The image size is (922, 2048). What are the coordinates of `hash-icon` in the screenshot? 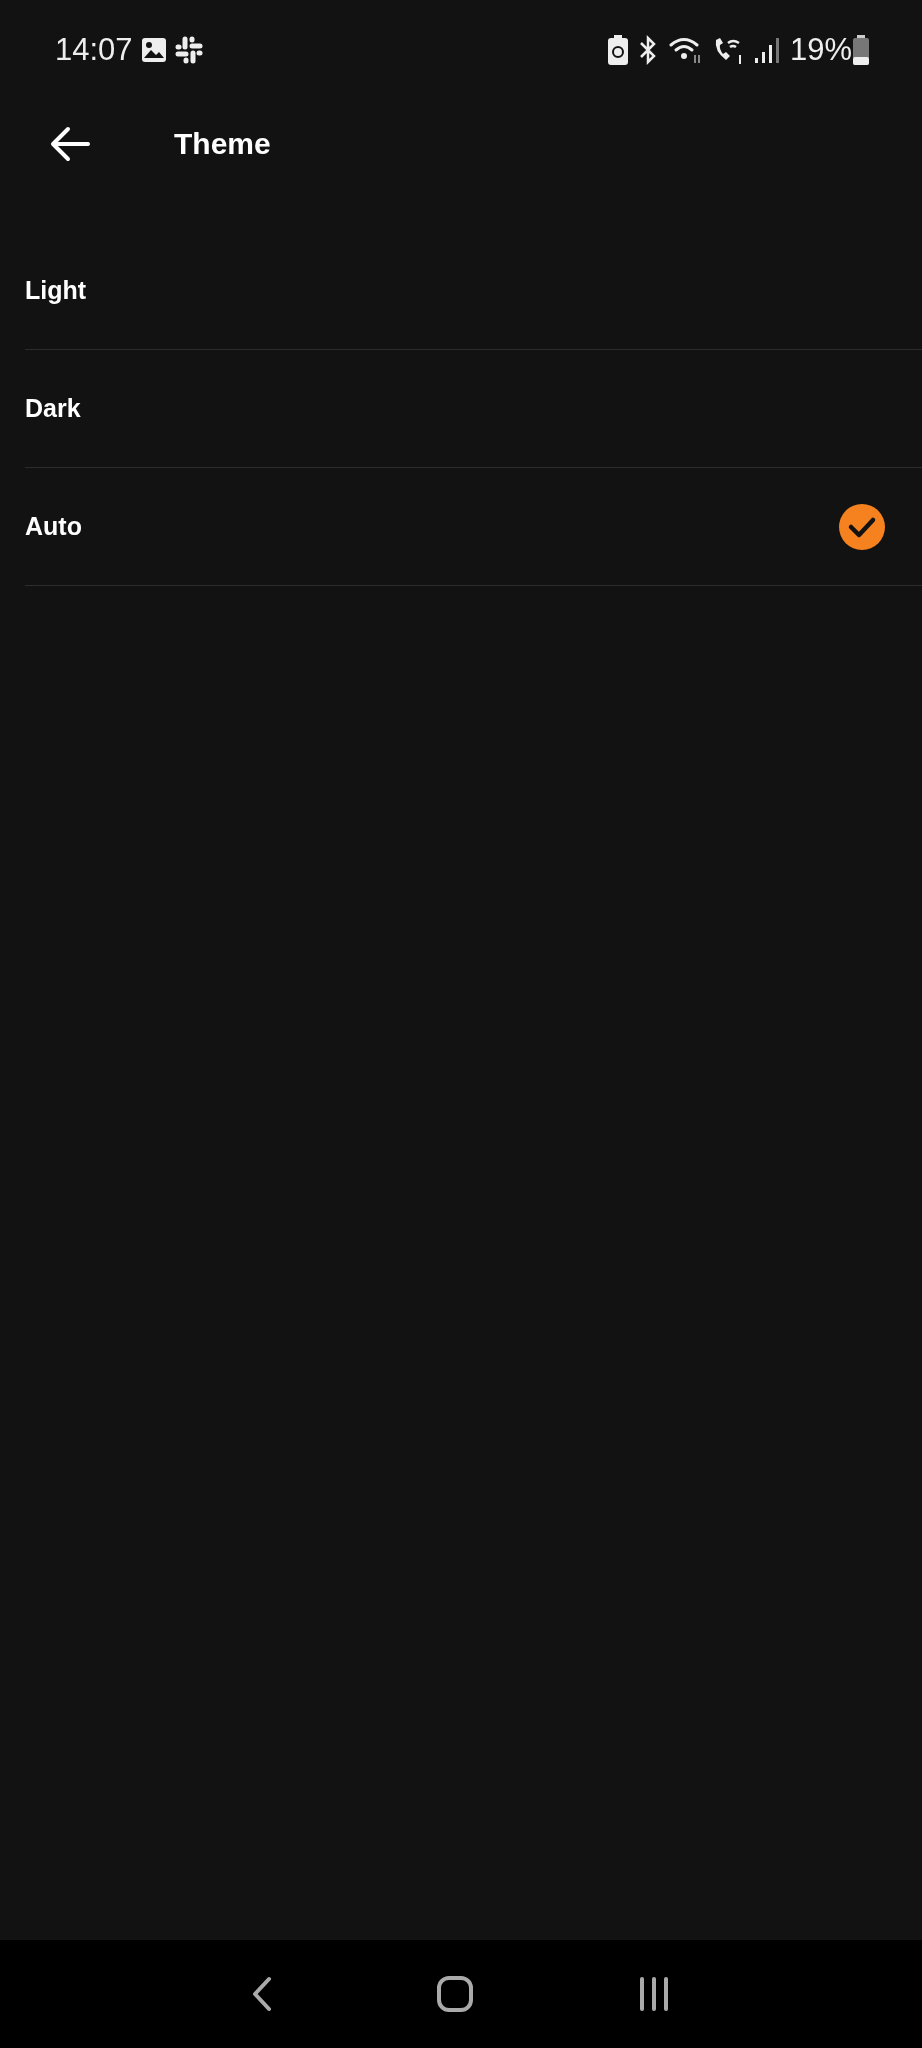 It's located at (188, 50).